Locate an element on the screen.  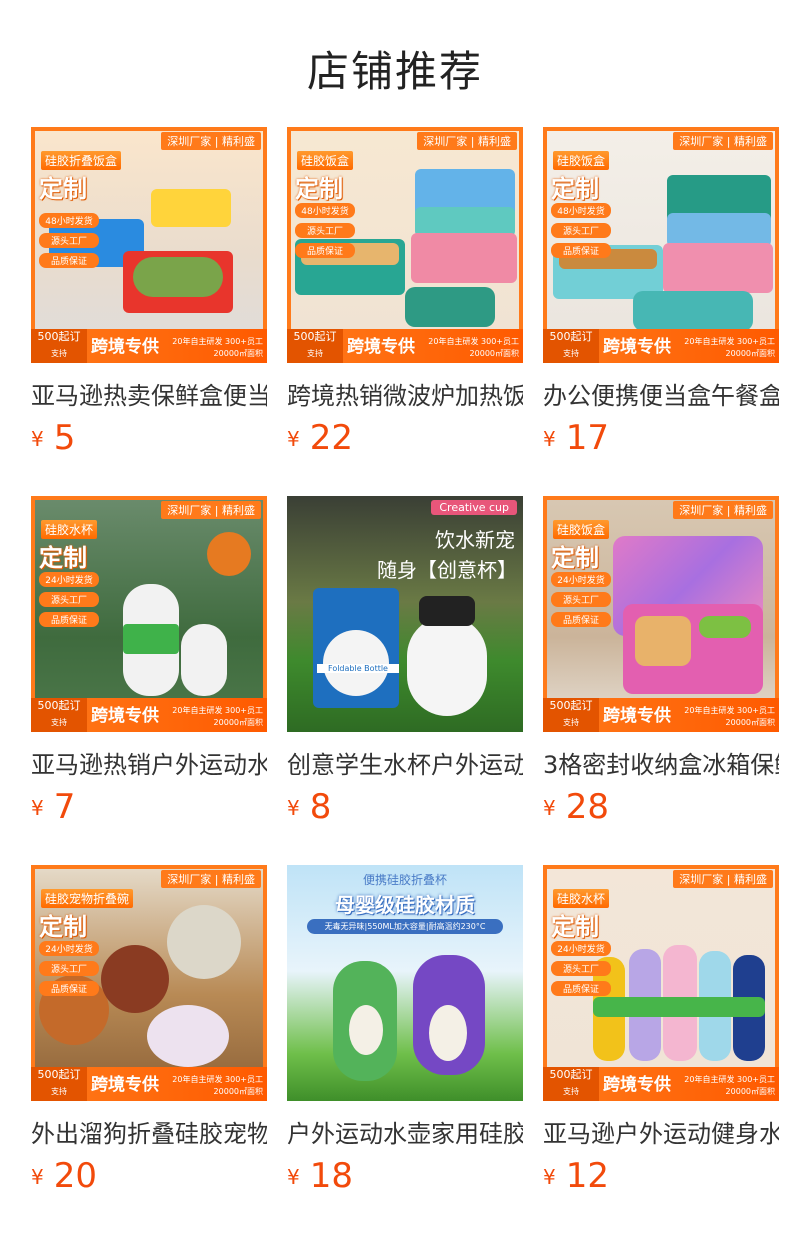
product-name: 亚马逊户外运动健身水杯 is located at coordinates (661, 1131).